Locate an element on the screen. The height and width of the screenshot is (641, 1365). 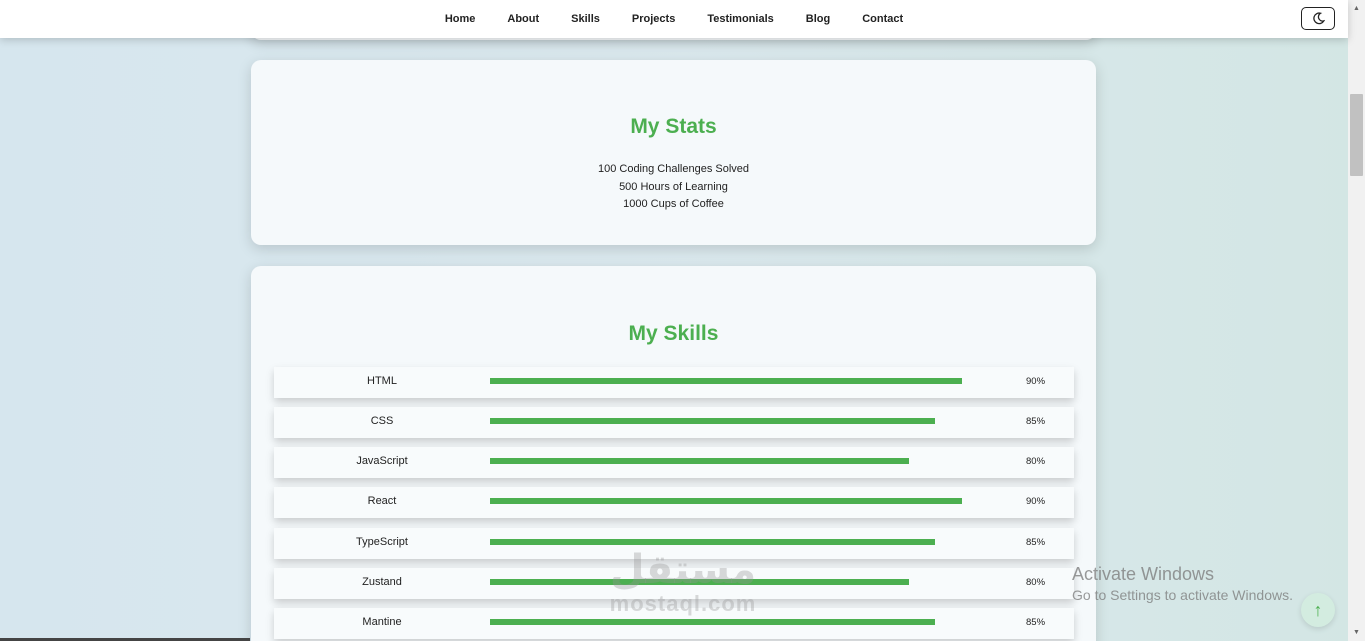
theme-toggle-button is located at coordinates (1318, 18).